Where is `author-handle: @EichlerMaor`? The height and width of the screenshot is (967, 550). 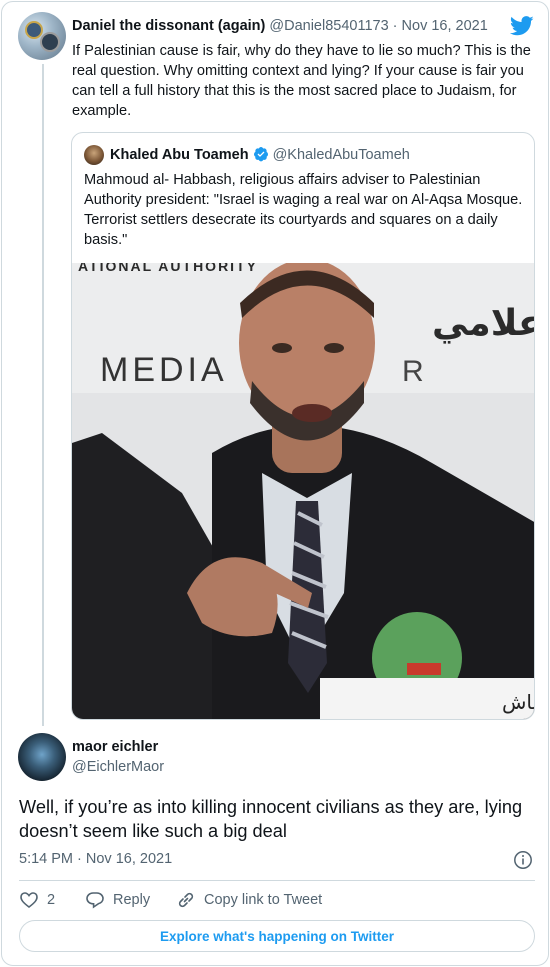
author-handle: @EichlerMaor is located at coordinates (118, 767).